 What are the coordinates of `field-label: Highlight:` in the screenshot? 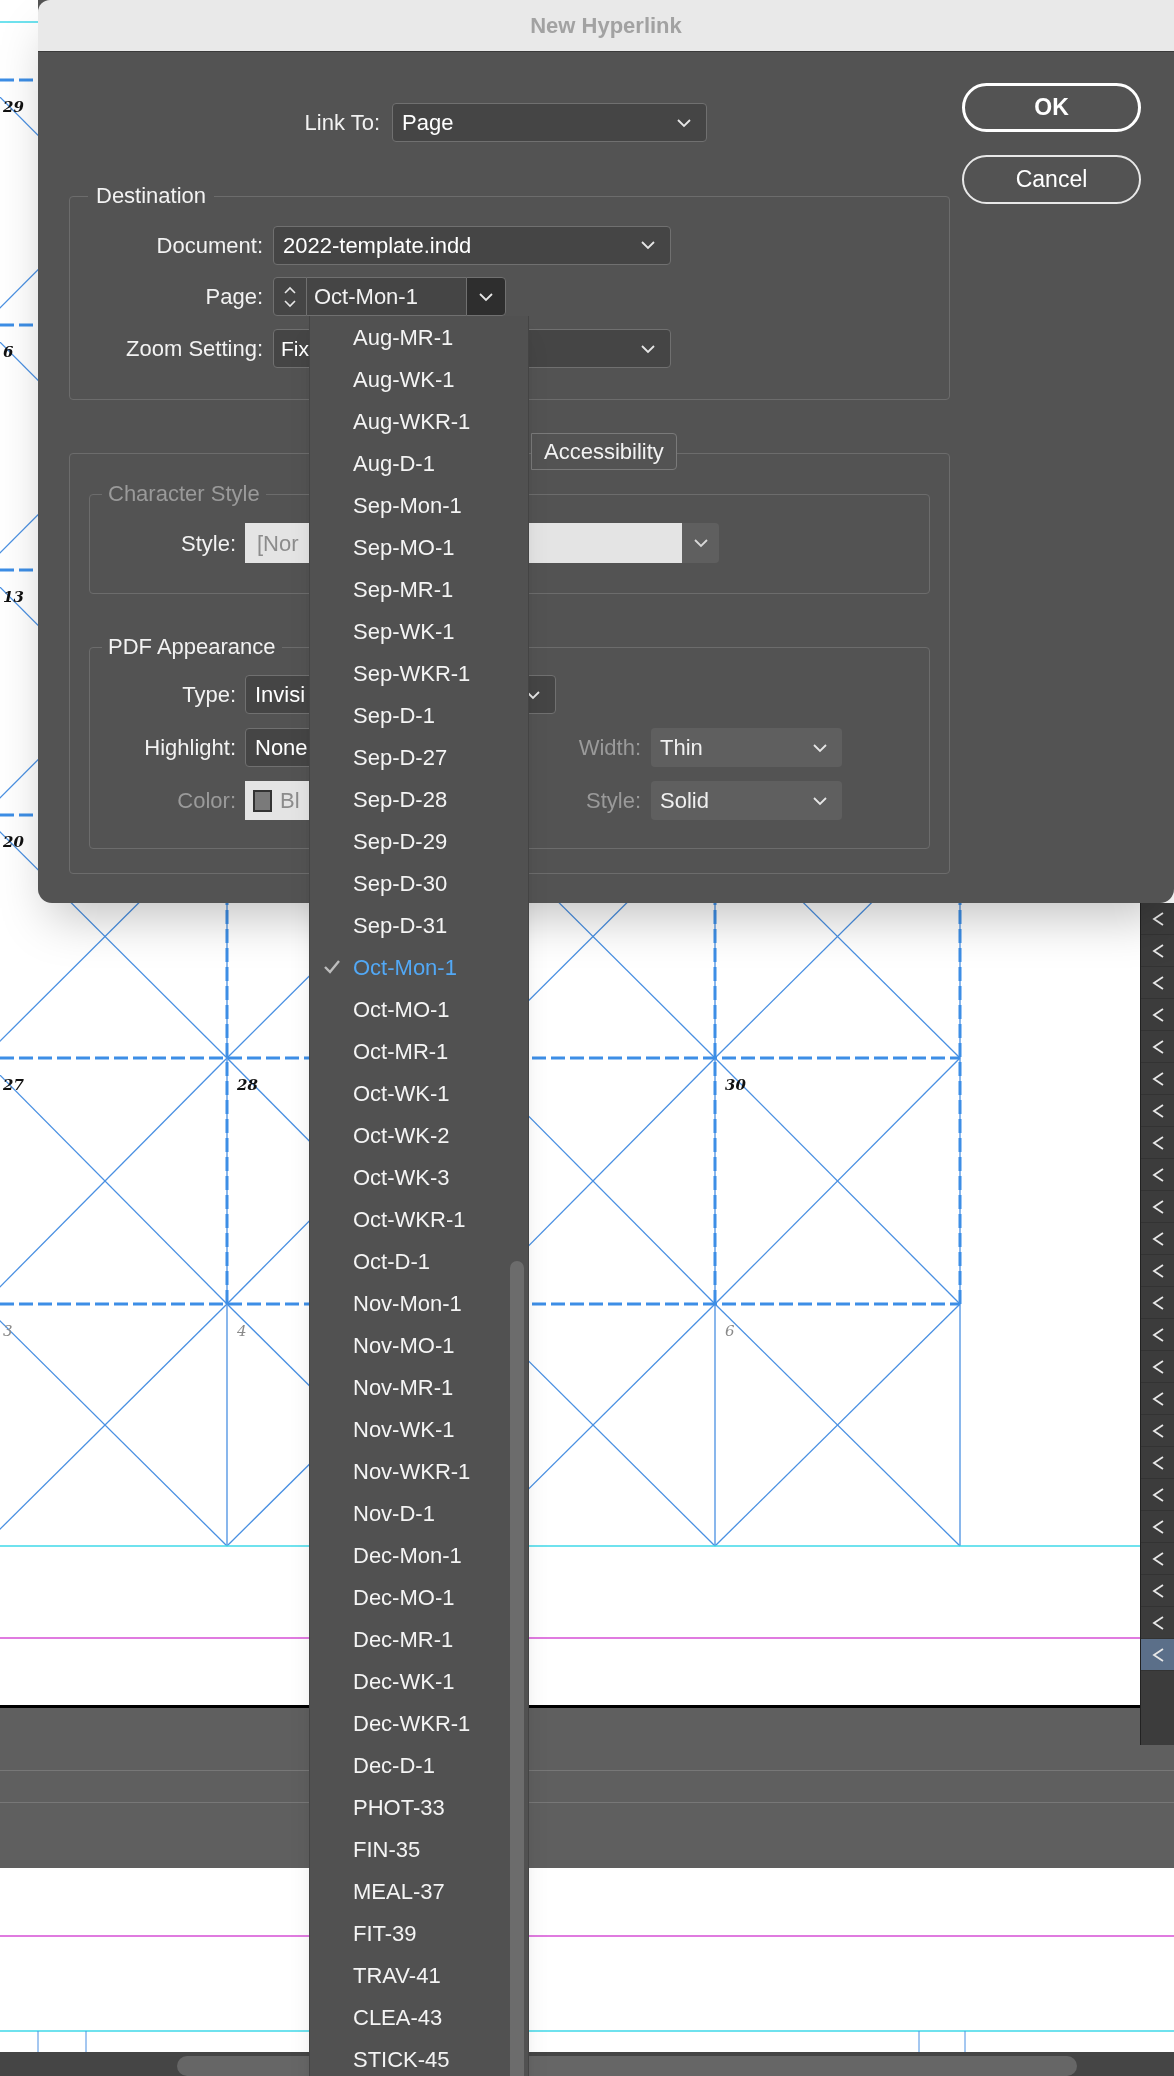 It's located at (190, 748).